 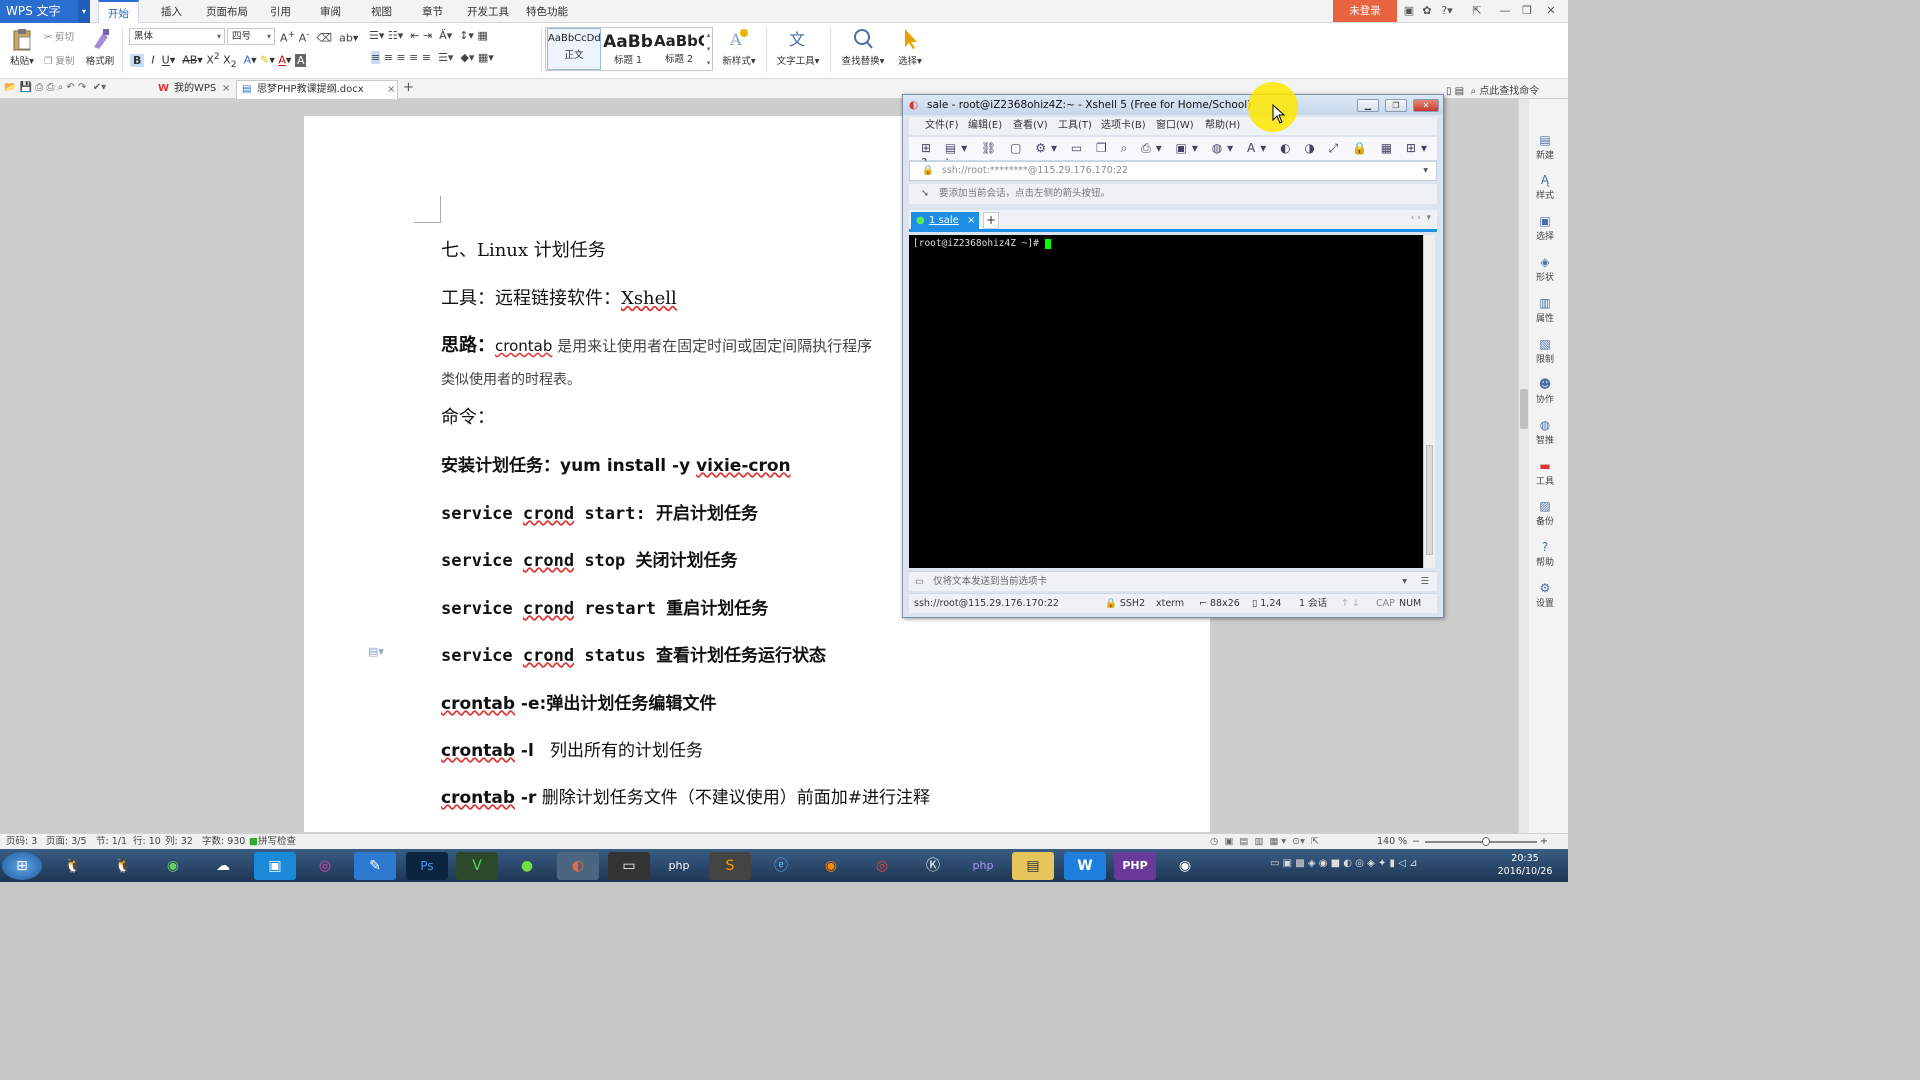 What do you see at coordinates (983, 866) in the screenshot?
I see `php-storm-icon: php` at bounding box center [983, 866].